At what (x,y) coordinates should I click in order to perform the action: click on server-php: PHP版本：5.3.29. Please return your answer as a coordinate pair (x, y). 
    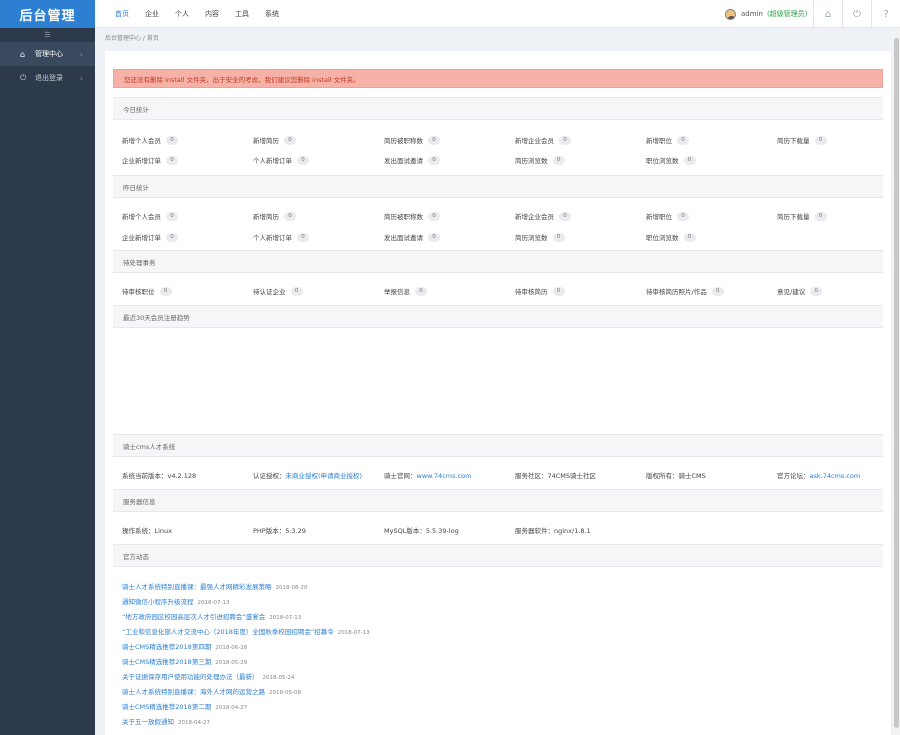
    Looking at the image, I should click on (279, 531).